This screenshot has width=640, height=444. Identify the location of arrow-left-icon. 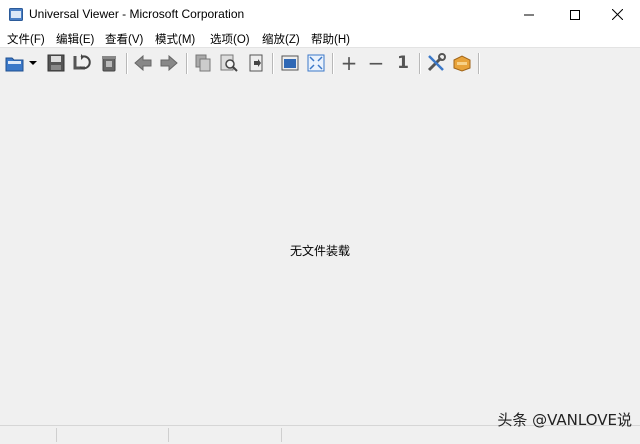
(143, 63).